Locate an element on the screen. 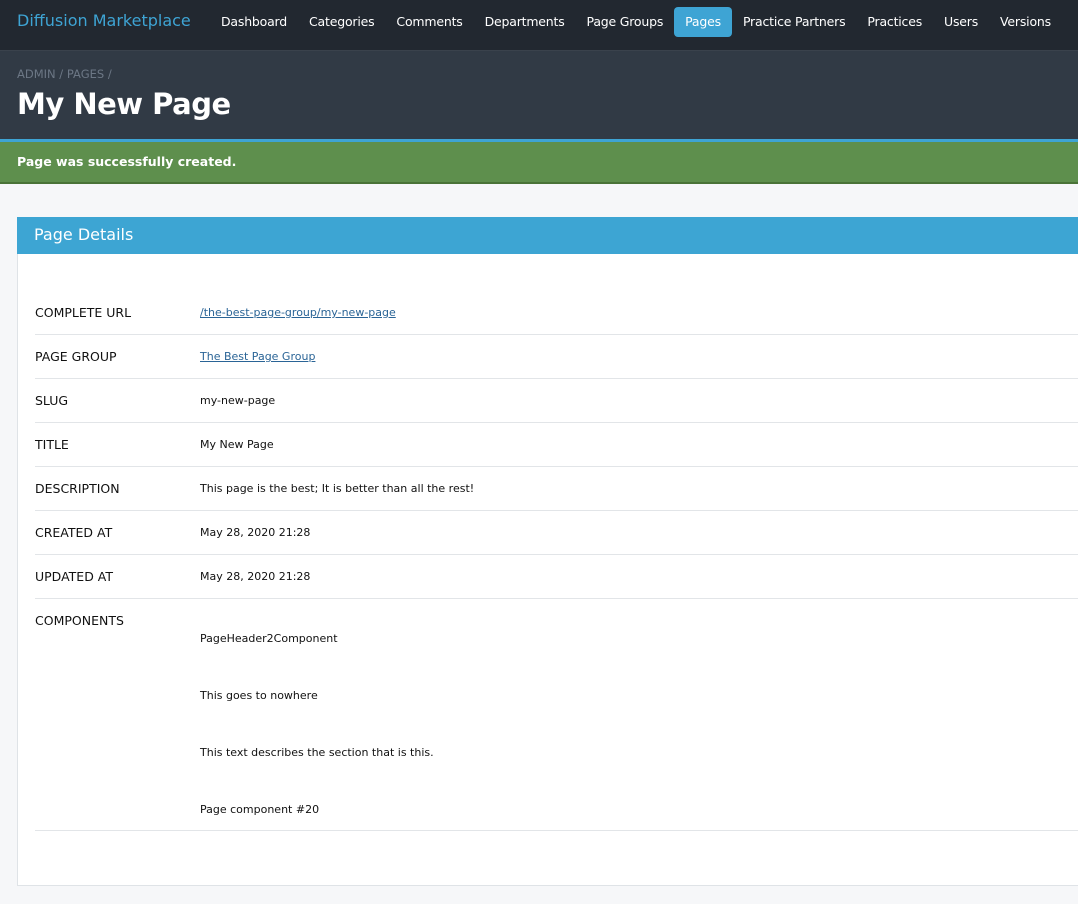  page-header: ADMIN / PAGES / My New Page is located at coordinates (539, 95).